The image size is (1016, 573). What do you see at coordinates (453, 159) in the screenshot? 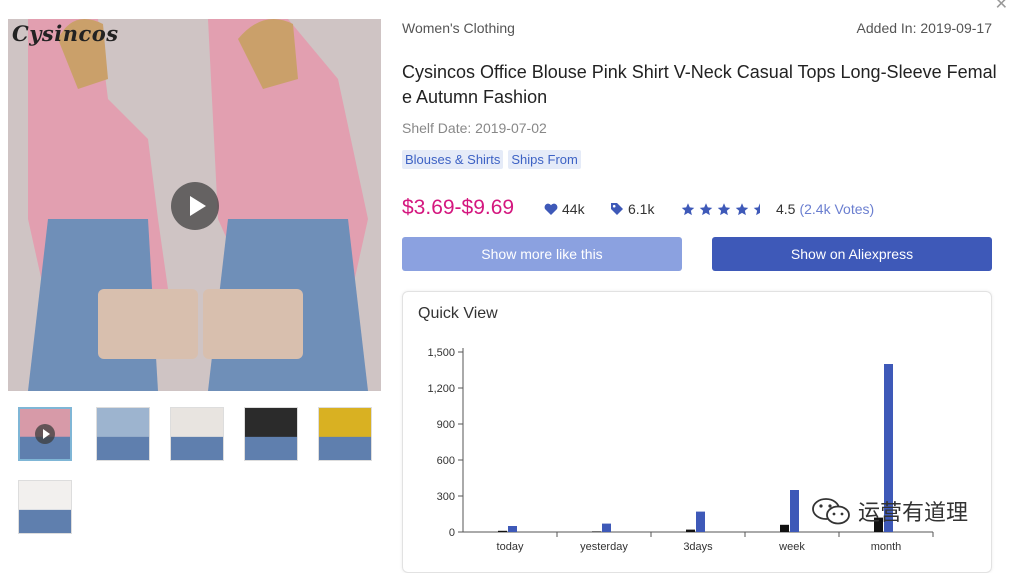
I see `tag-category: Blouses & Shirts` at bounding box center [453, 159].